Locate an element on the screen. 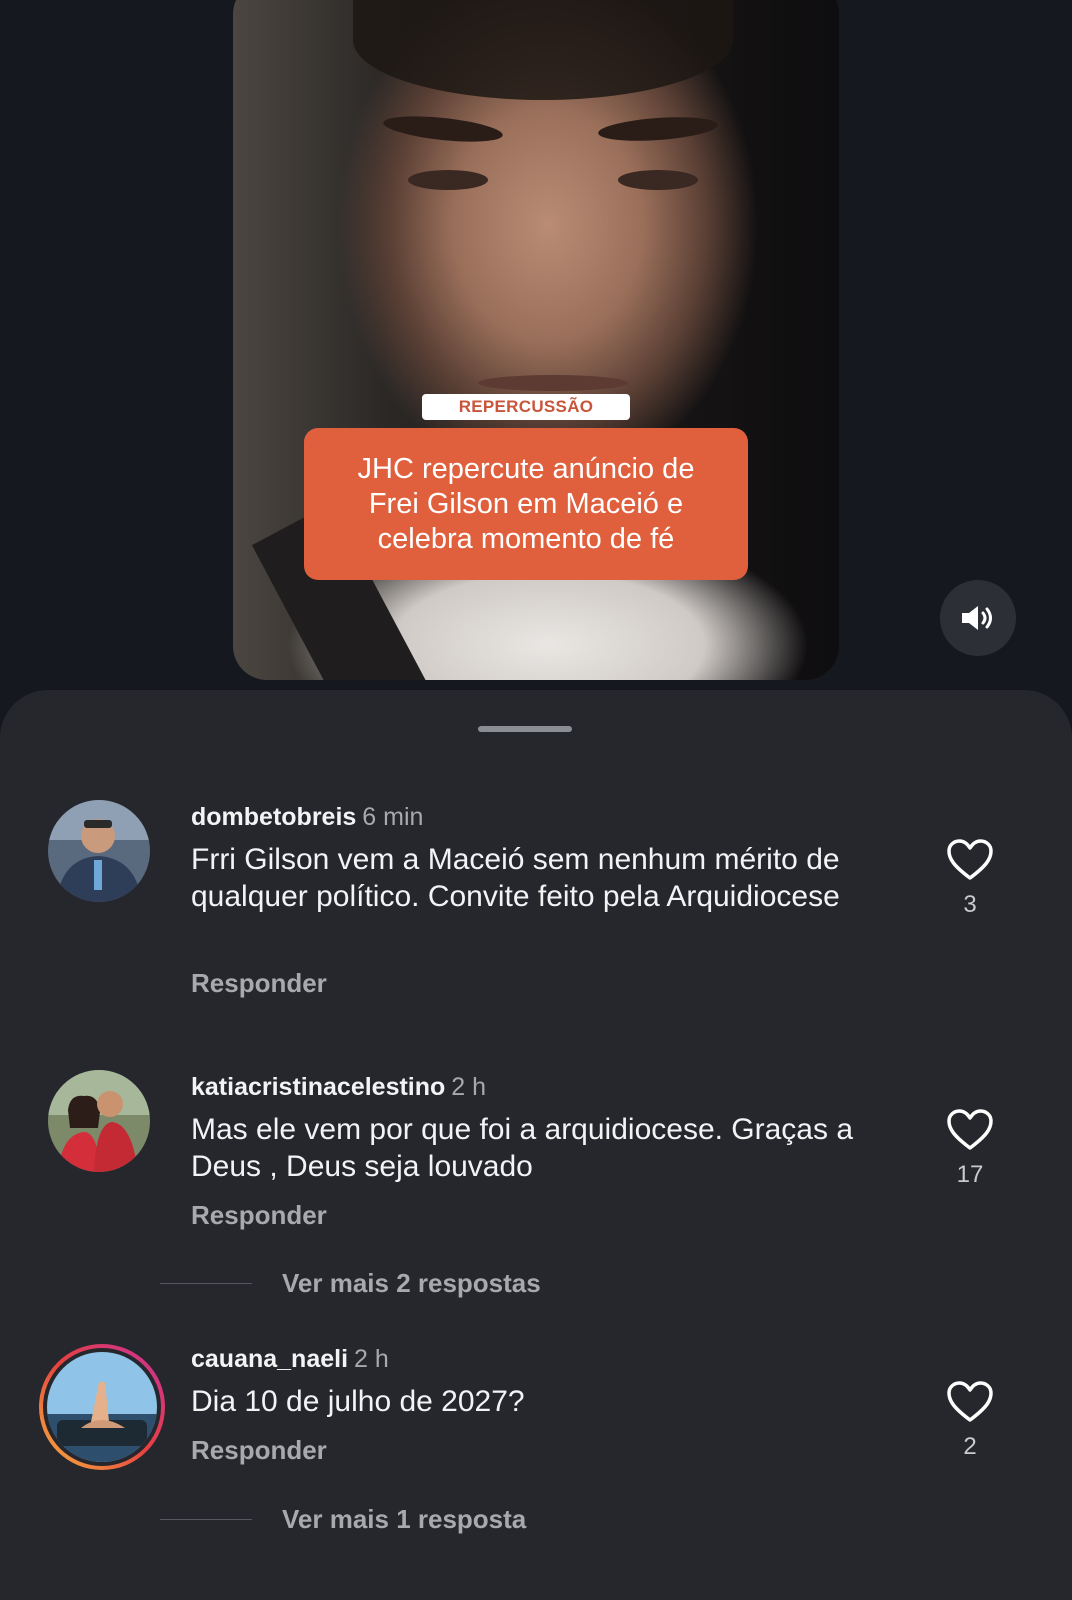  view-more-replies: Ver mais 1 resposta is located at coordinates (343, 1519).